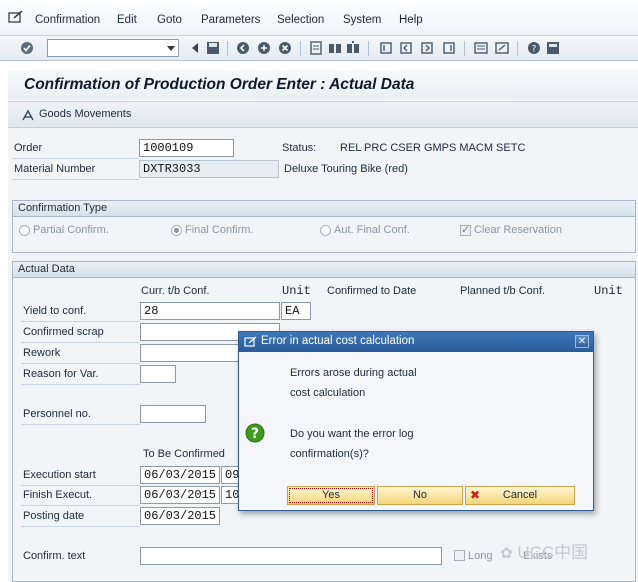 This screenshot has height=582, width=638. I want to click on material-number-label: Material Number, so click(55, 169).